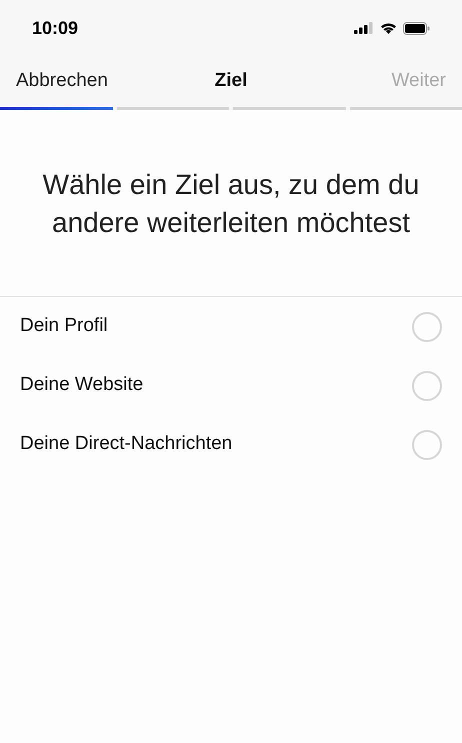  Describe the element at coordinates (364, 28) in the screenshot. I see `signal-icon` at that location.